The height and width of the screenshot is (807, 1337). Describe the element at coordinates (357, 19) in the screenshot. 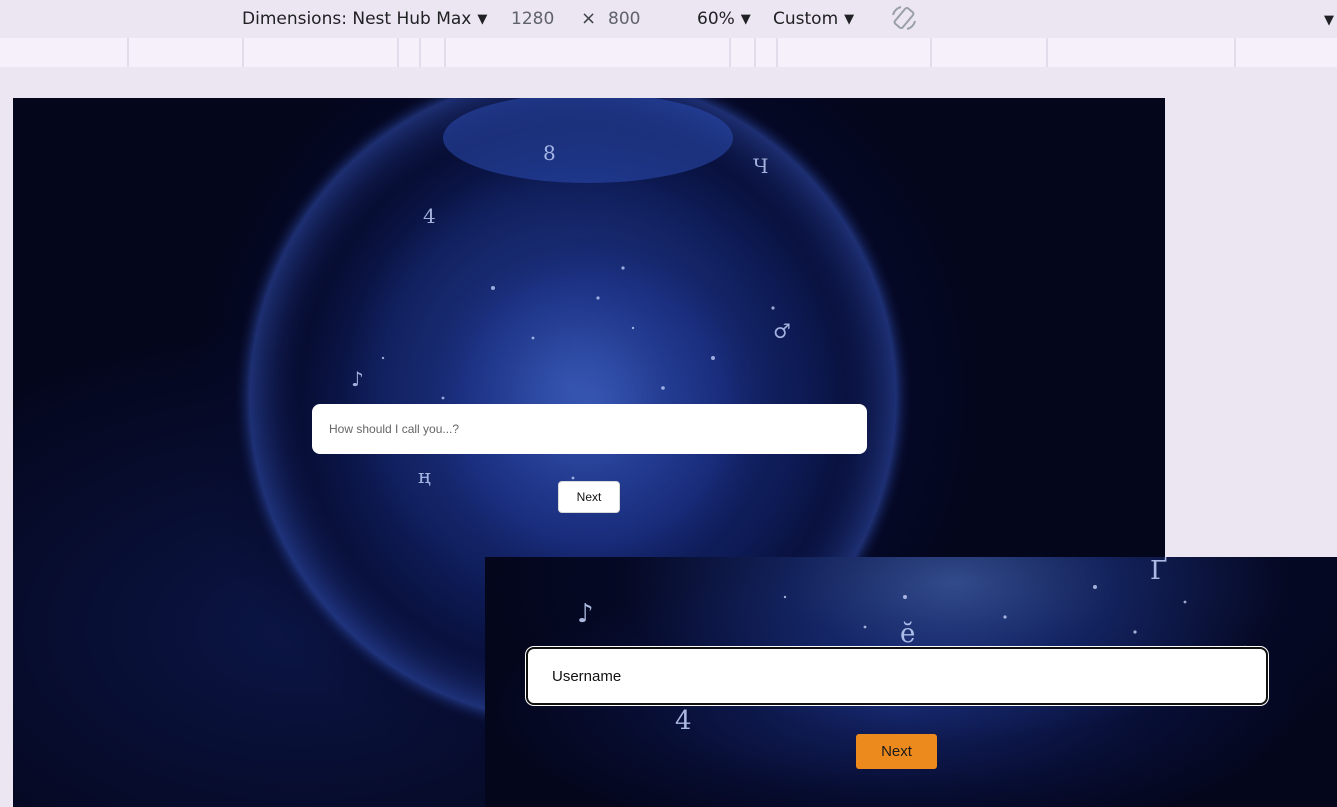

I see `dimensions-label: Dimensions: Nest Hub Max` at that location.